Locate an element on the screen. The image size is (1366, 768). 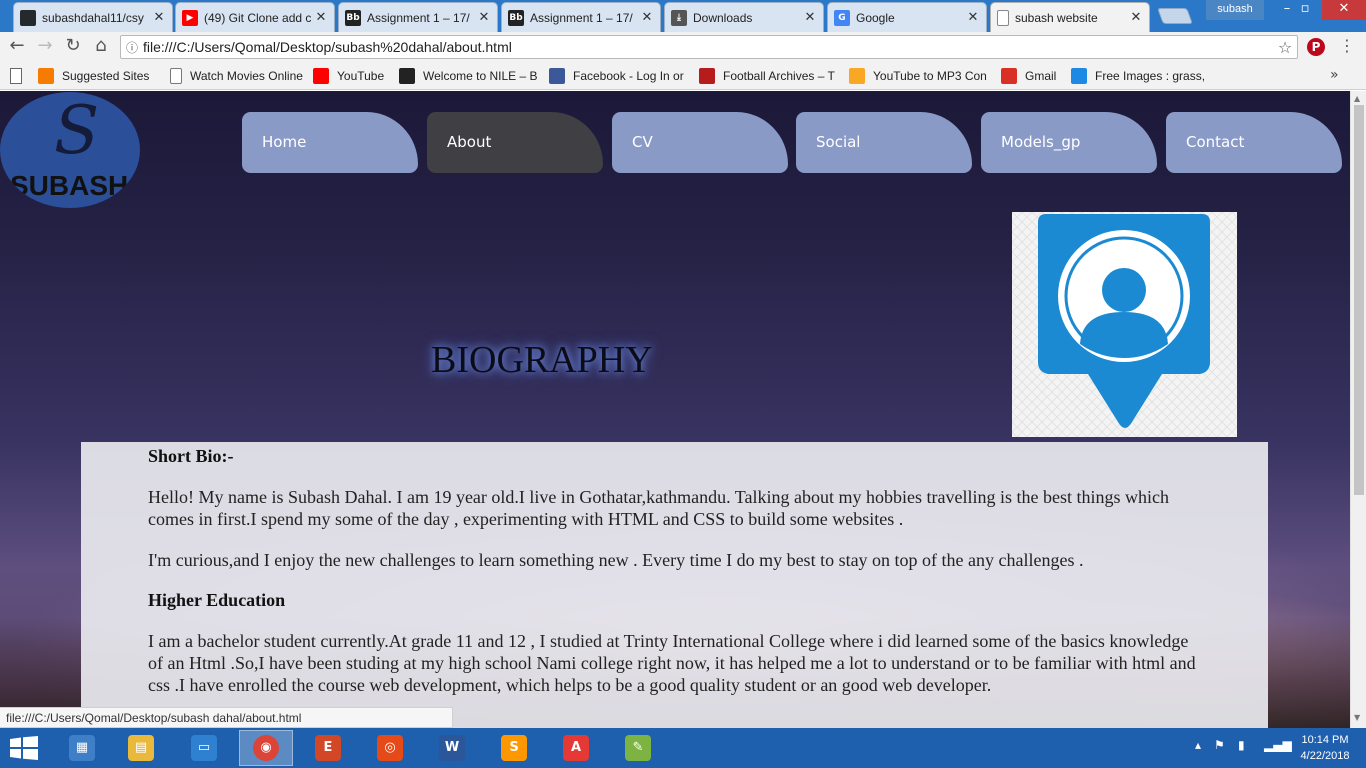
flag-icon: ⚑ is located at coordinates (1219, 745).